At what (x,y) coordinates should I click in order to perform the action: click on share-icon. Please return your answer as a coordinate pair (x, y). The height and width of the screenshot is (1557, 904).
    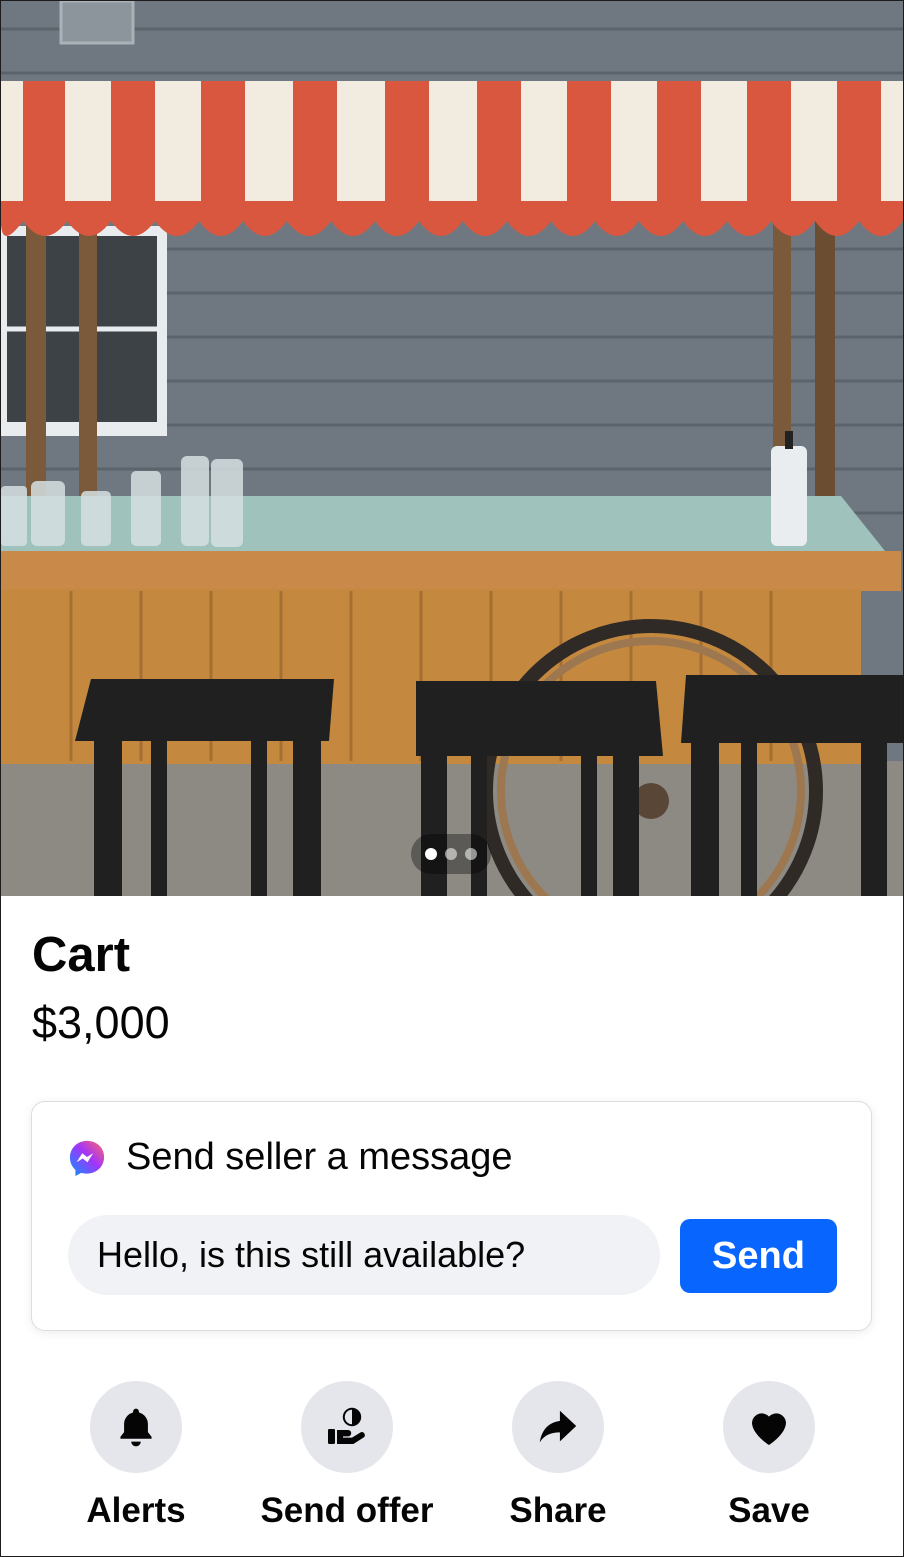
    Looking at the image, I should click on (558, 1426).